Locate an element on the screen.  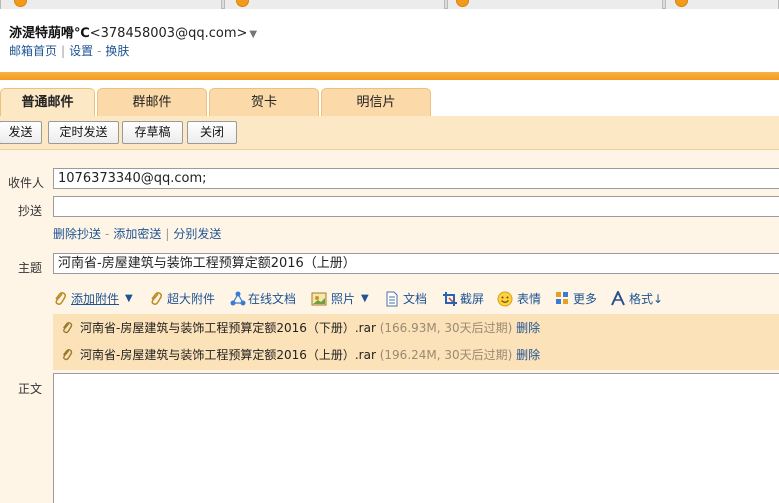
change-skin-link: 换肤 is located at coordinates (117, 51).